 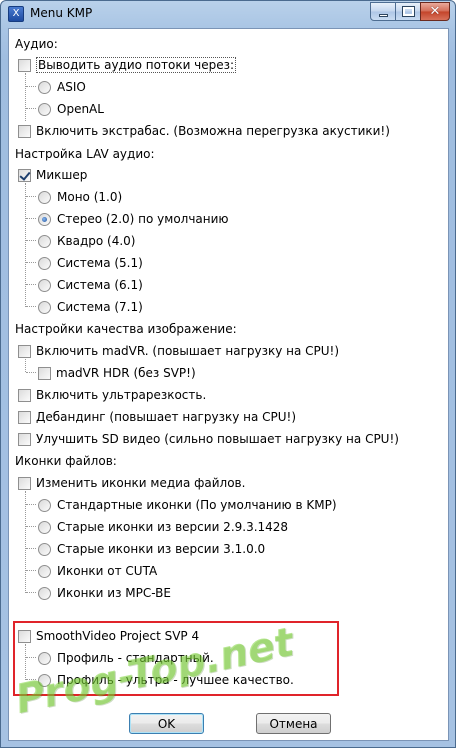 I want to click on svp-profile-standard-row: Профиль - стандартный., so click(x=126, y=658).